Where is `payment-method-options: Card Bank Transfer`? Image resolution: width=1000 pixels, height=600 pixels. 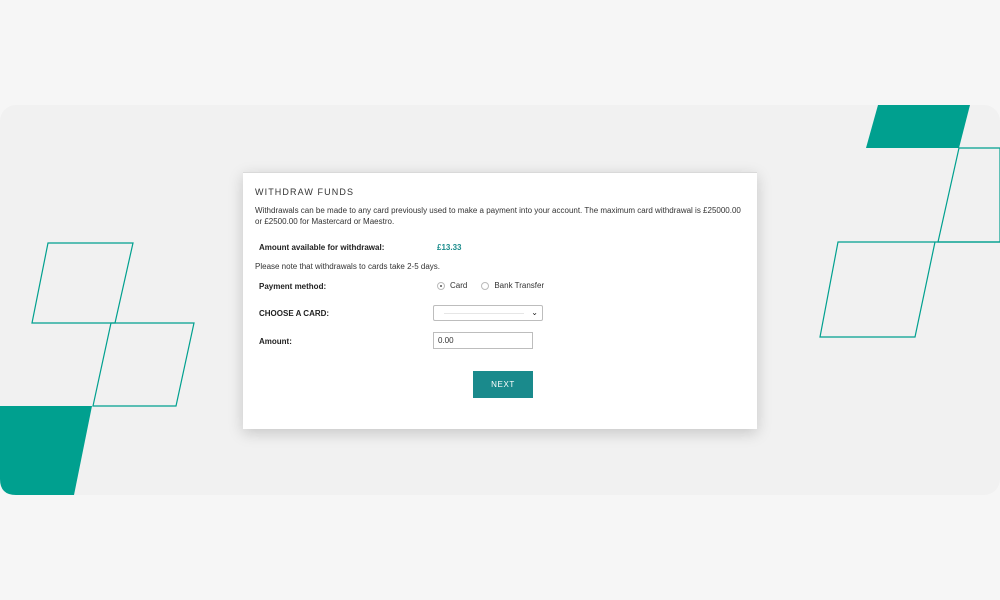
payment-method-options: Card Bank Transfer is located at coordinates (497, 285).